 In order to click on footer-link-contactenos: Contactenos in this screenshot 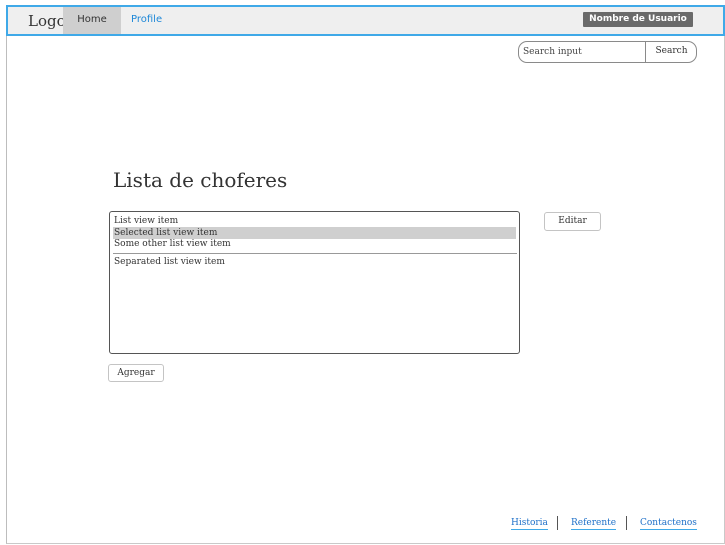, I will do `click(668, 524)`.